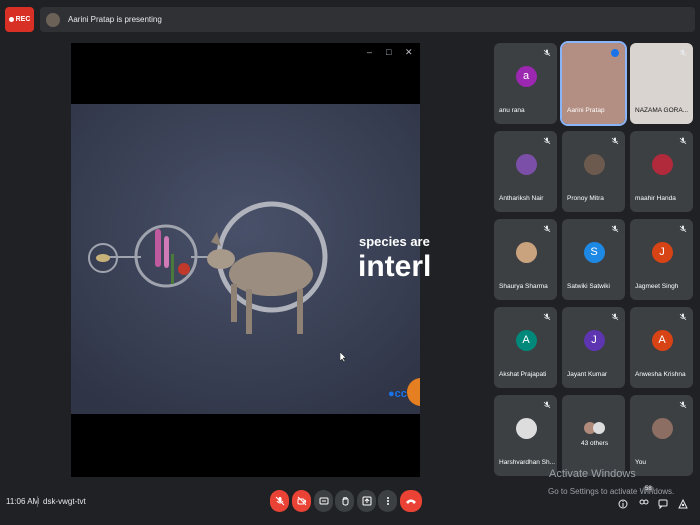 The width and height of the screenshot is (700, 525). What do you see at coordinates (395, 266) in the screenshot?
I see `slide-text-line2: interl` at bounding box center [395, 266].